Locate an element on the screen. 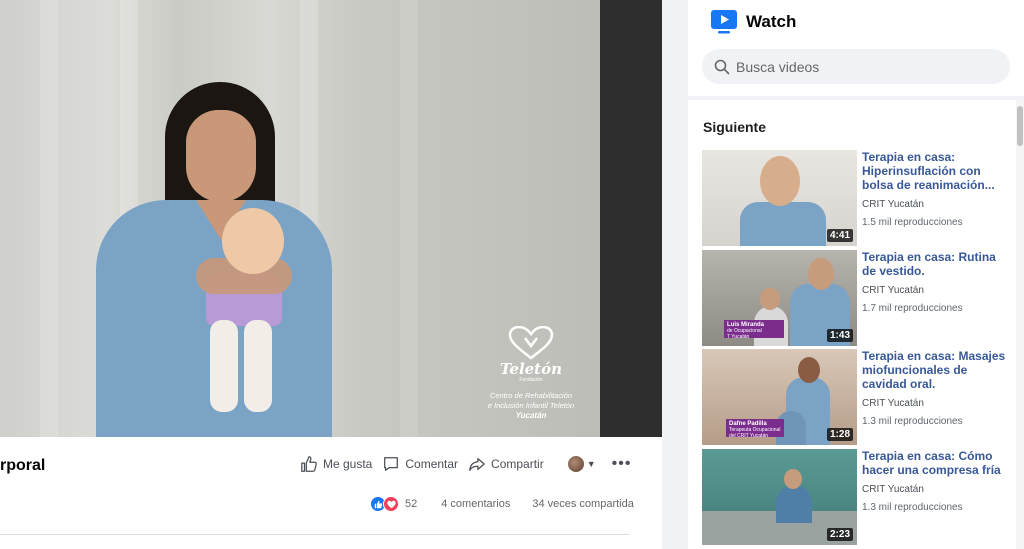 This screenshot has height=549, width=1024. video-title: rporal is located at coordinates (23, 465).